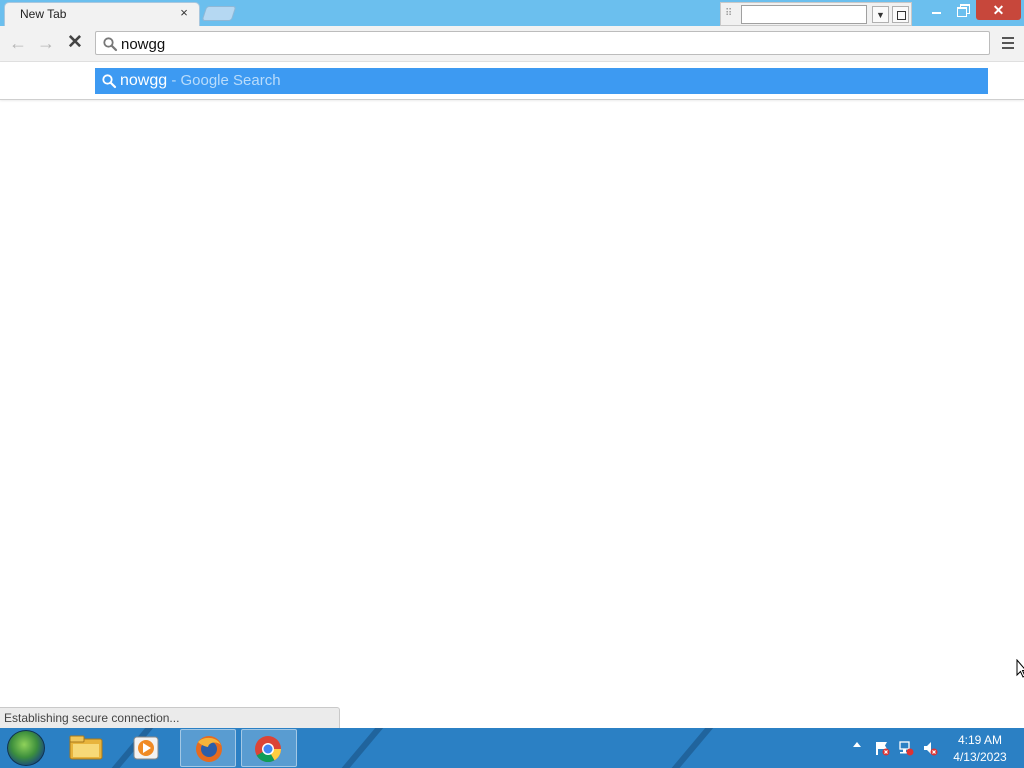 Image resolution: width=1024 pixels, height=768 pixels. What do you see at coordinates (936, 10) in the screenshot?
I see `minimize-button` at bounding box center [936, 10].